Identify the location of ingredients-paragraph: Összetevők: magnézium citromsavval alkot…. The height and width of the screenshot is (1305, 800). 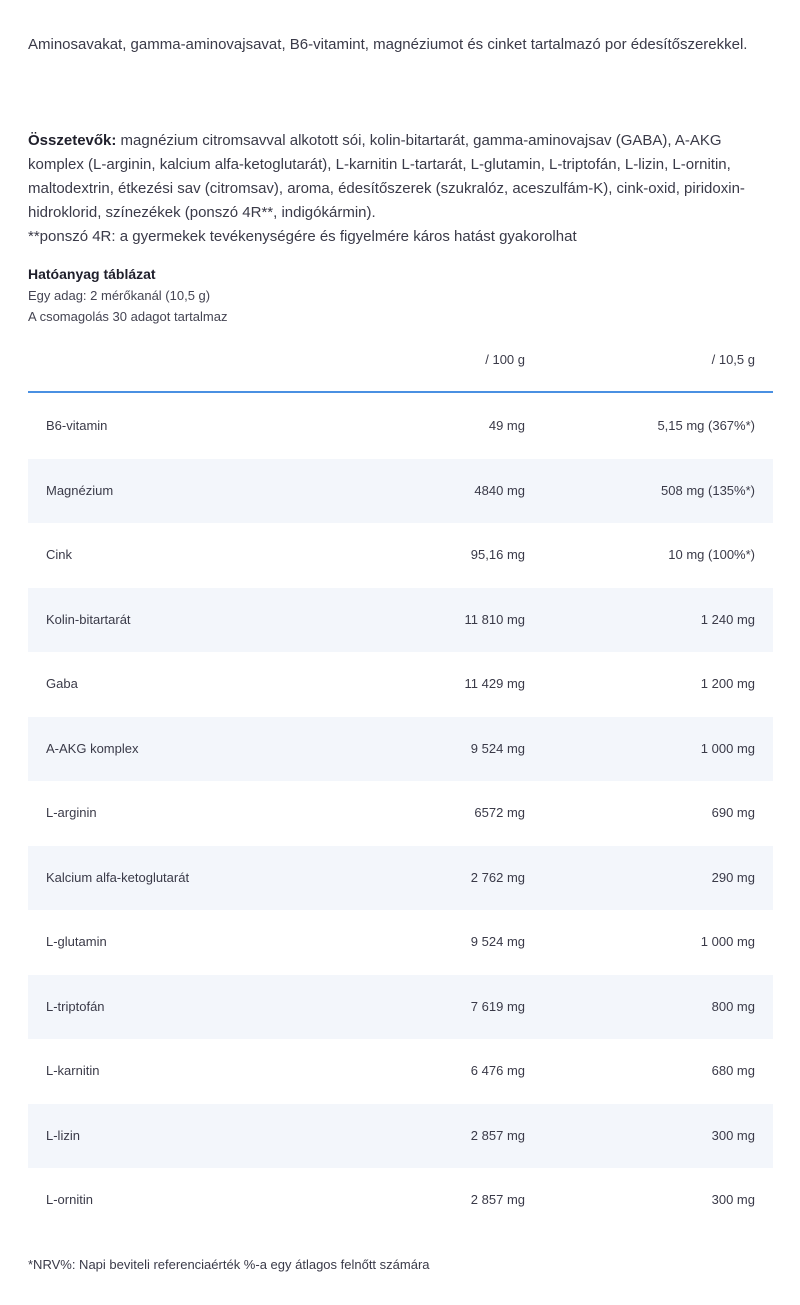
(402, 177).